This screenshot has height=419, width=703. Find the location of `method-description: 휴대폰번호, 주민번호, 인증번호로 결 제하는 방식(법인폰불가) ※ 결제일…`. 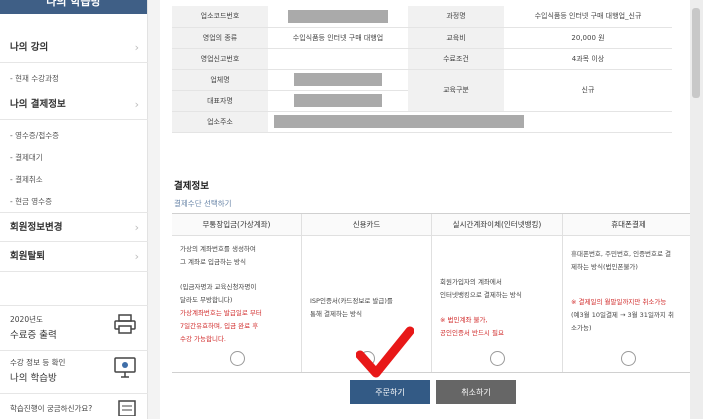

method-description: 휴대폰번호, 주민번호, 인증번호로 결 제하는 방식(법인폰불가) ※ 결제일… is located at coordinates (628, 285).